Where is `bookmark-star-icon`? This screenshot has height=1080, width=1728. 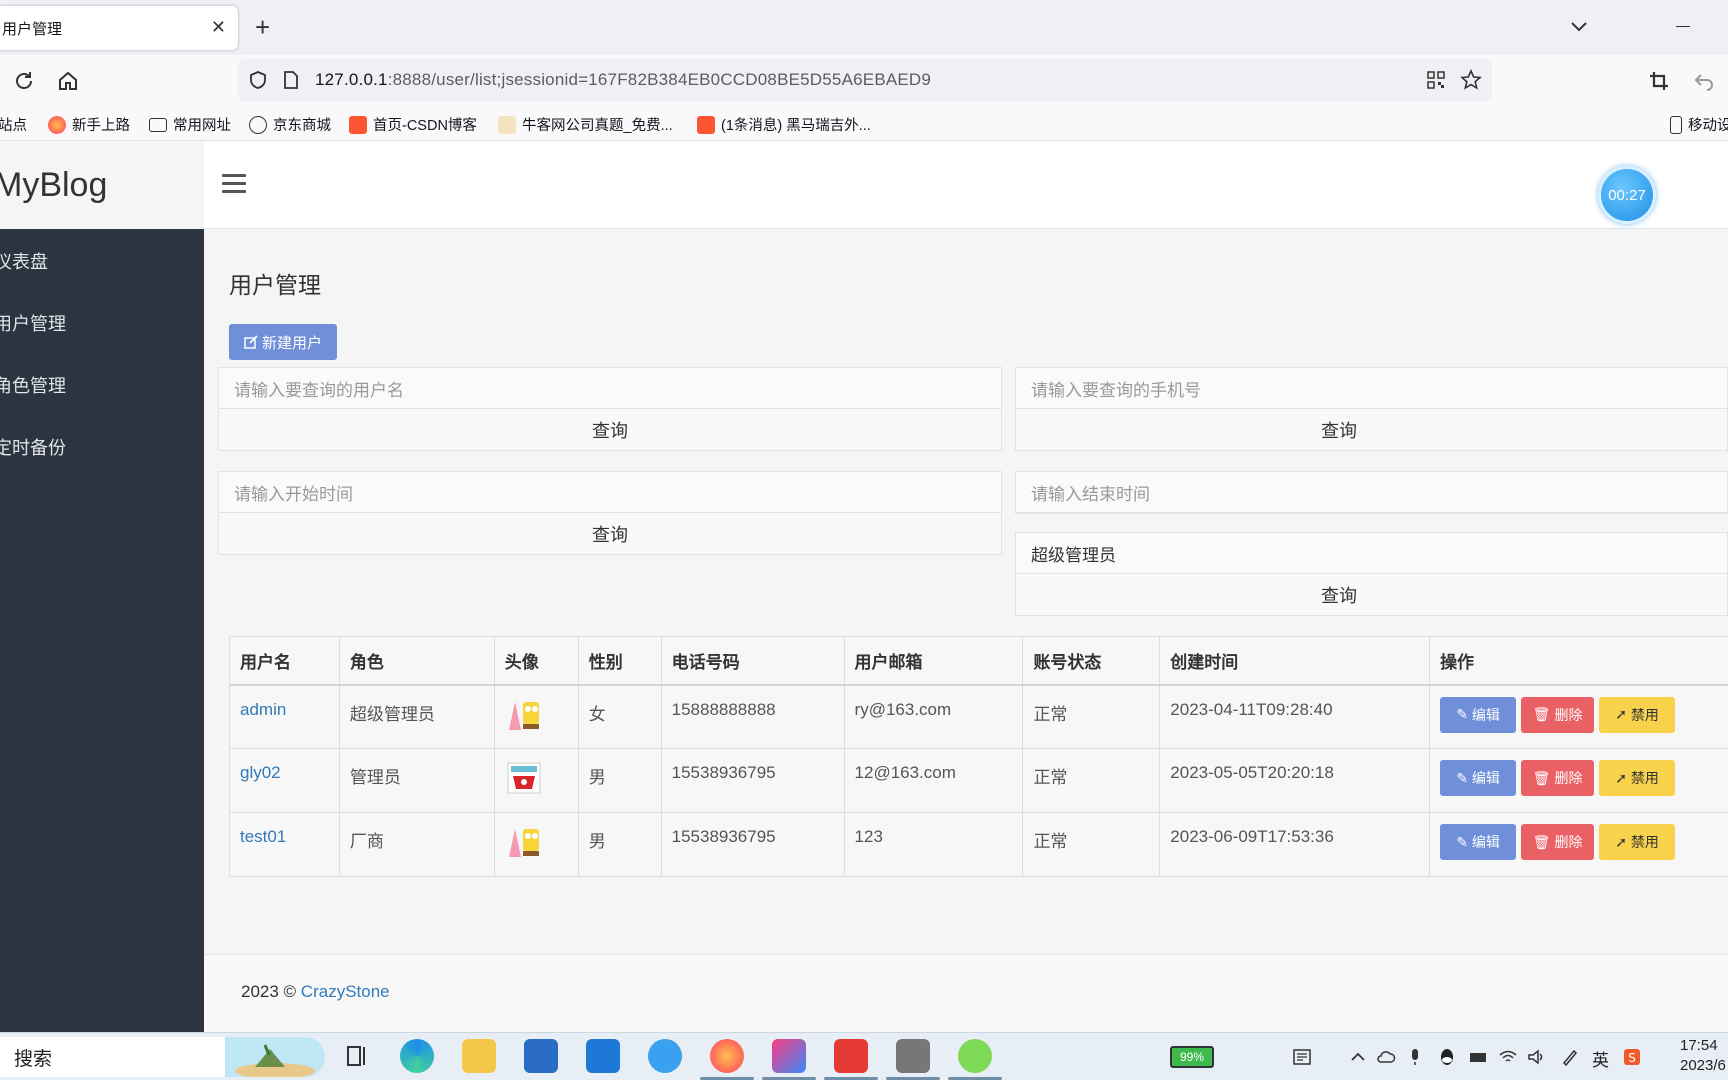 bookmark-star-icon is located at coordinates (1471, 80).